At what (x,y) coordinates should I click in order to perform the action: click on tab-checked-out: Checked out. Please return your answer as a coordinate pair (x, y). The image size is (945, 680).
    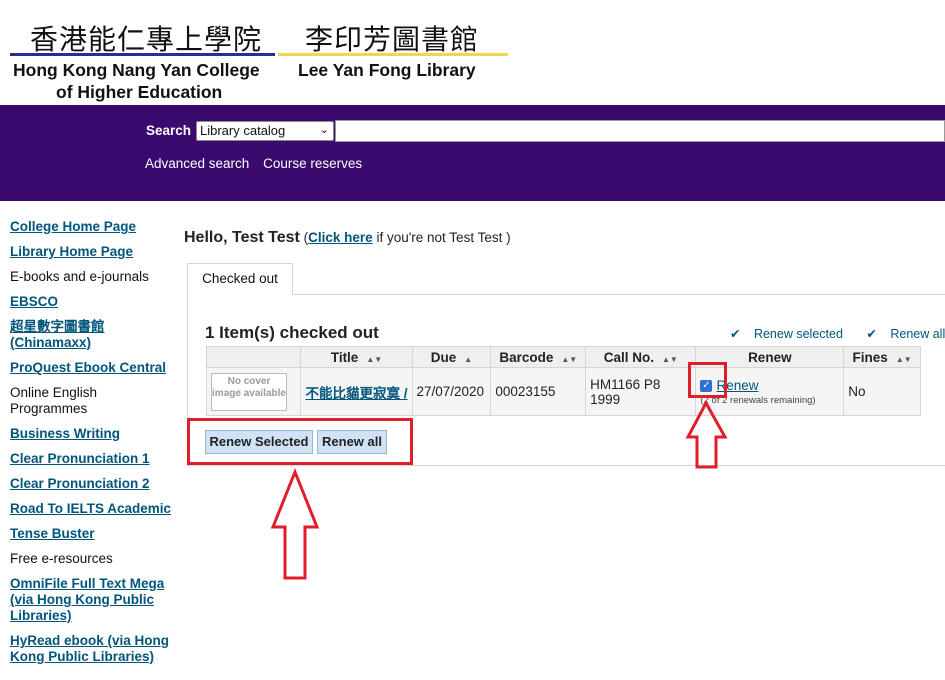
    Looking at the image, I should click on (240, 279).